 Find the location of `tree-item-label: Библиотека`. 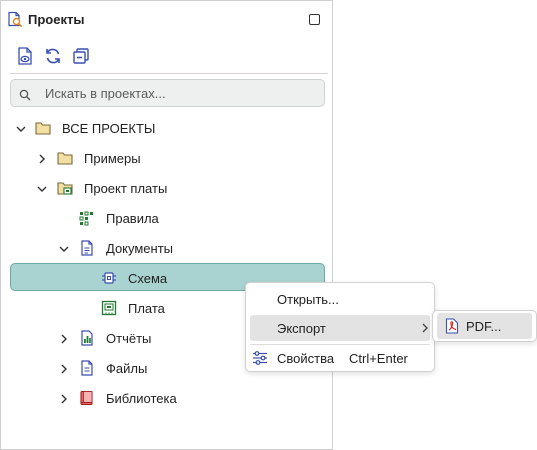

tree-item-label: Библиотека is located at coordinates (141, 398).